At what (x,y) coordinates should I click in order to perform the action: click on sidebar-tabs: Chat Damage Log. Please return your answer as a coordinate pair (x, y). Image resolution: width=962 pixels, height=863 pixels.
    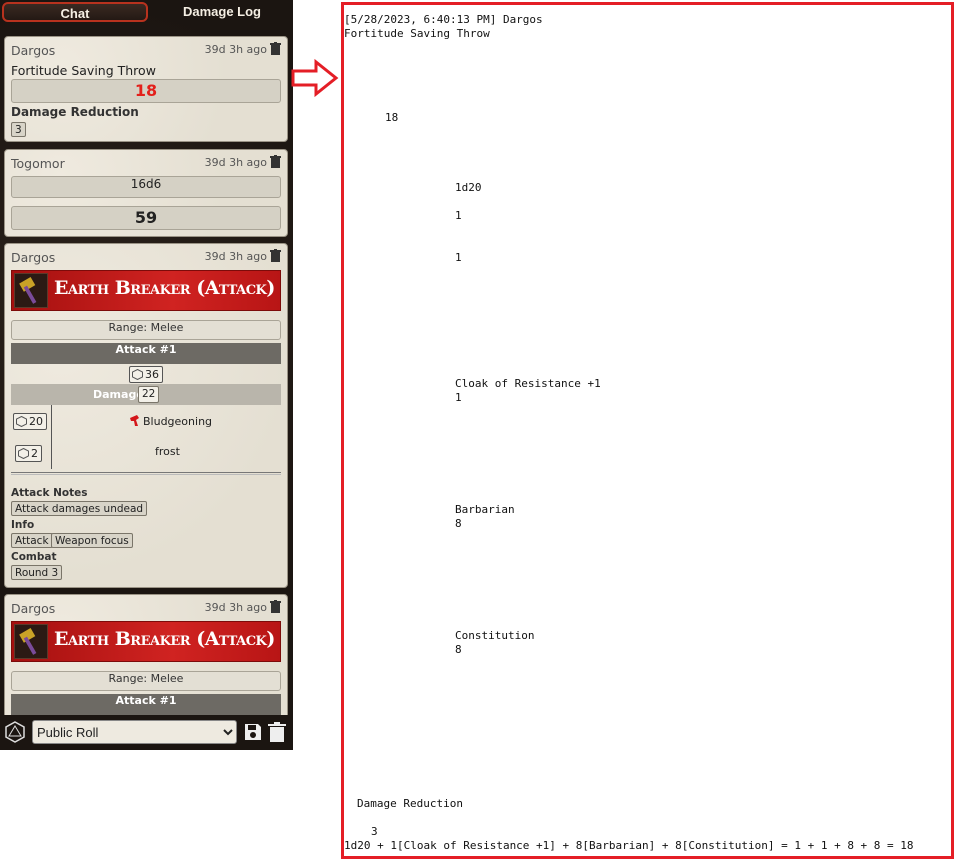
    Looking at the image, I should click on (146, 13).